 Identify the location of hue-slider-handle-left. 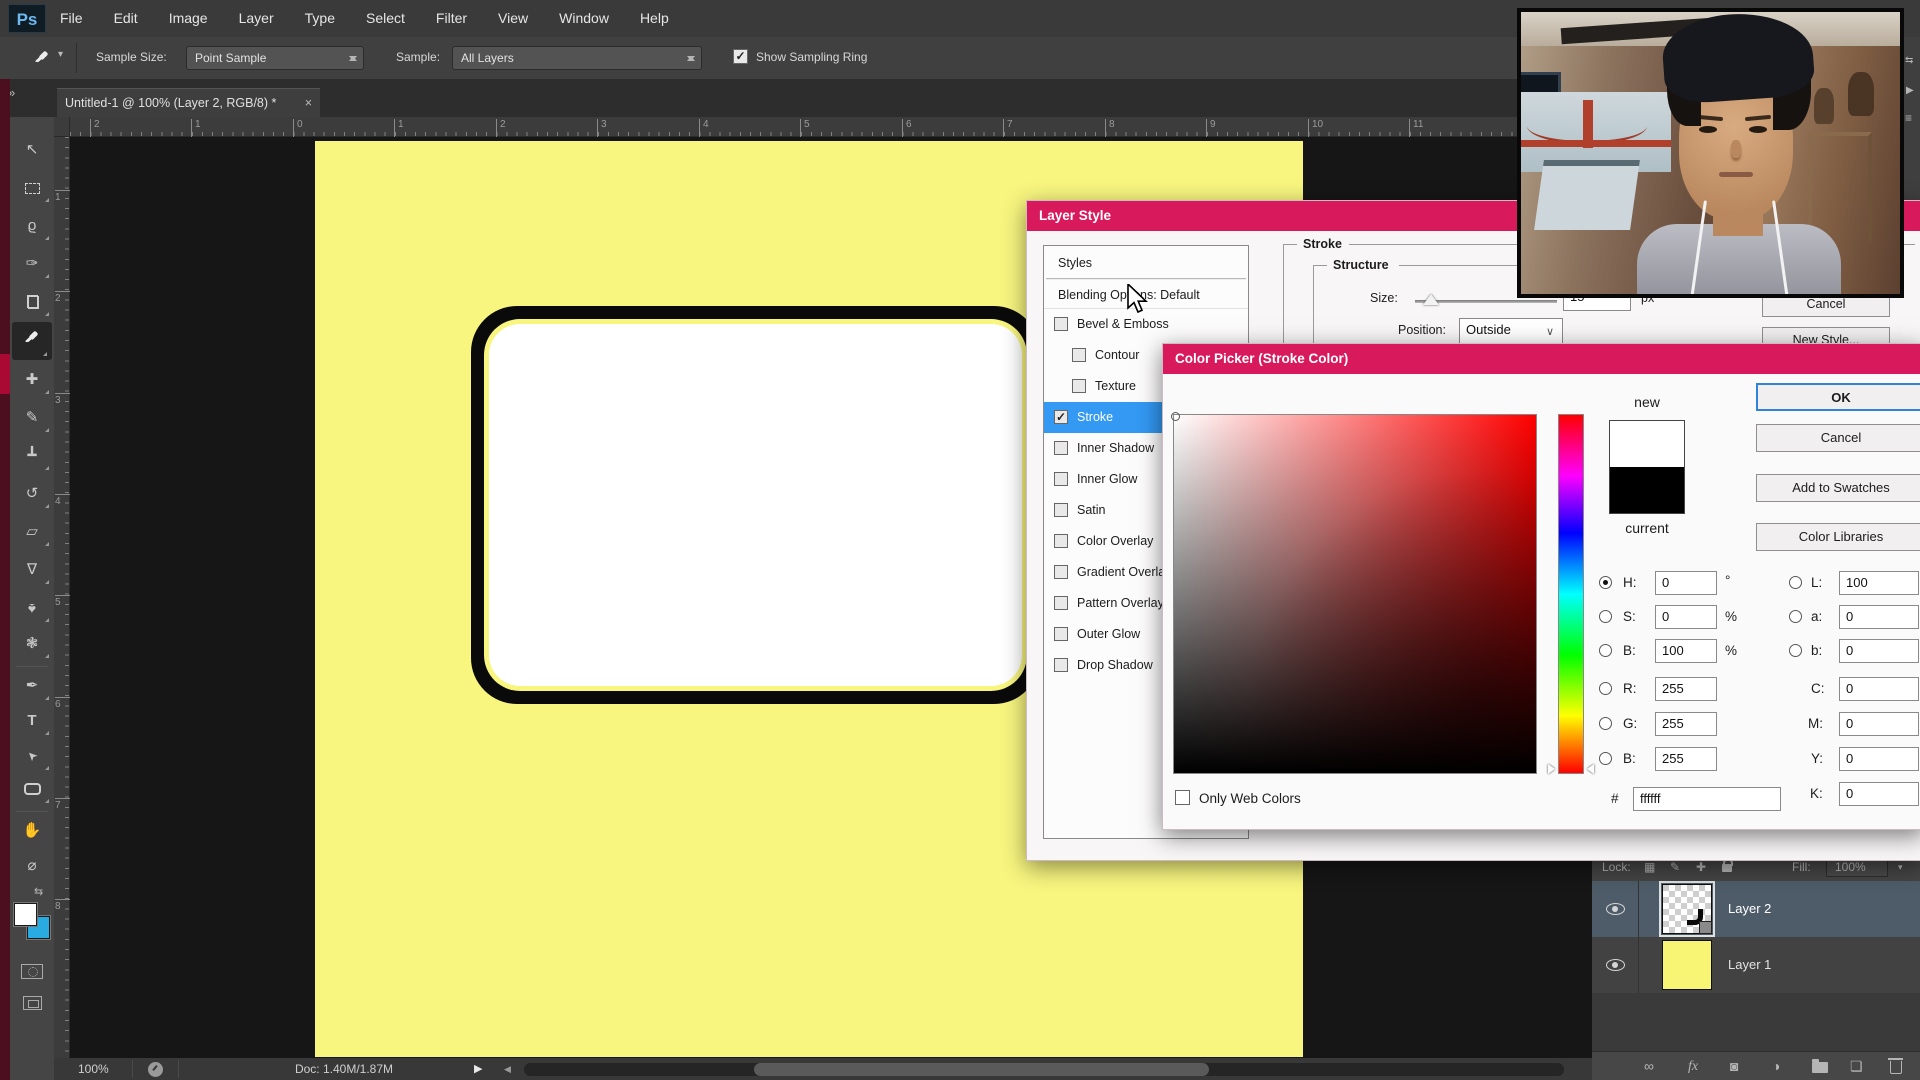
(1551, 769).